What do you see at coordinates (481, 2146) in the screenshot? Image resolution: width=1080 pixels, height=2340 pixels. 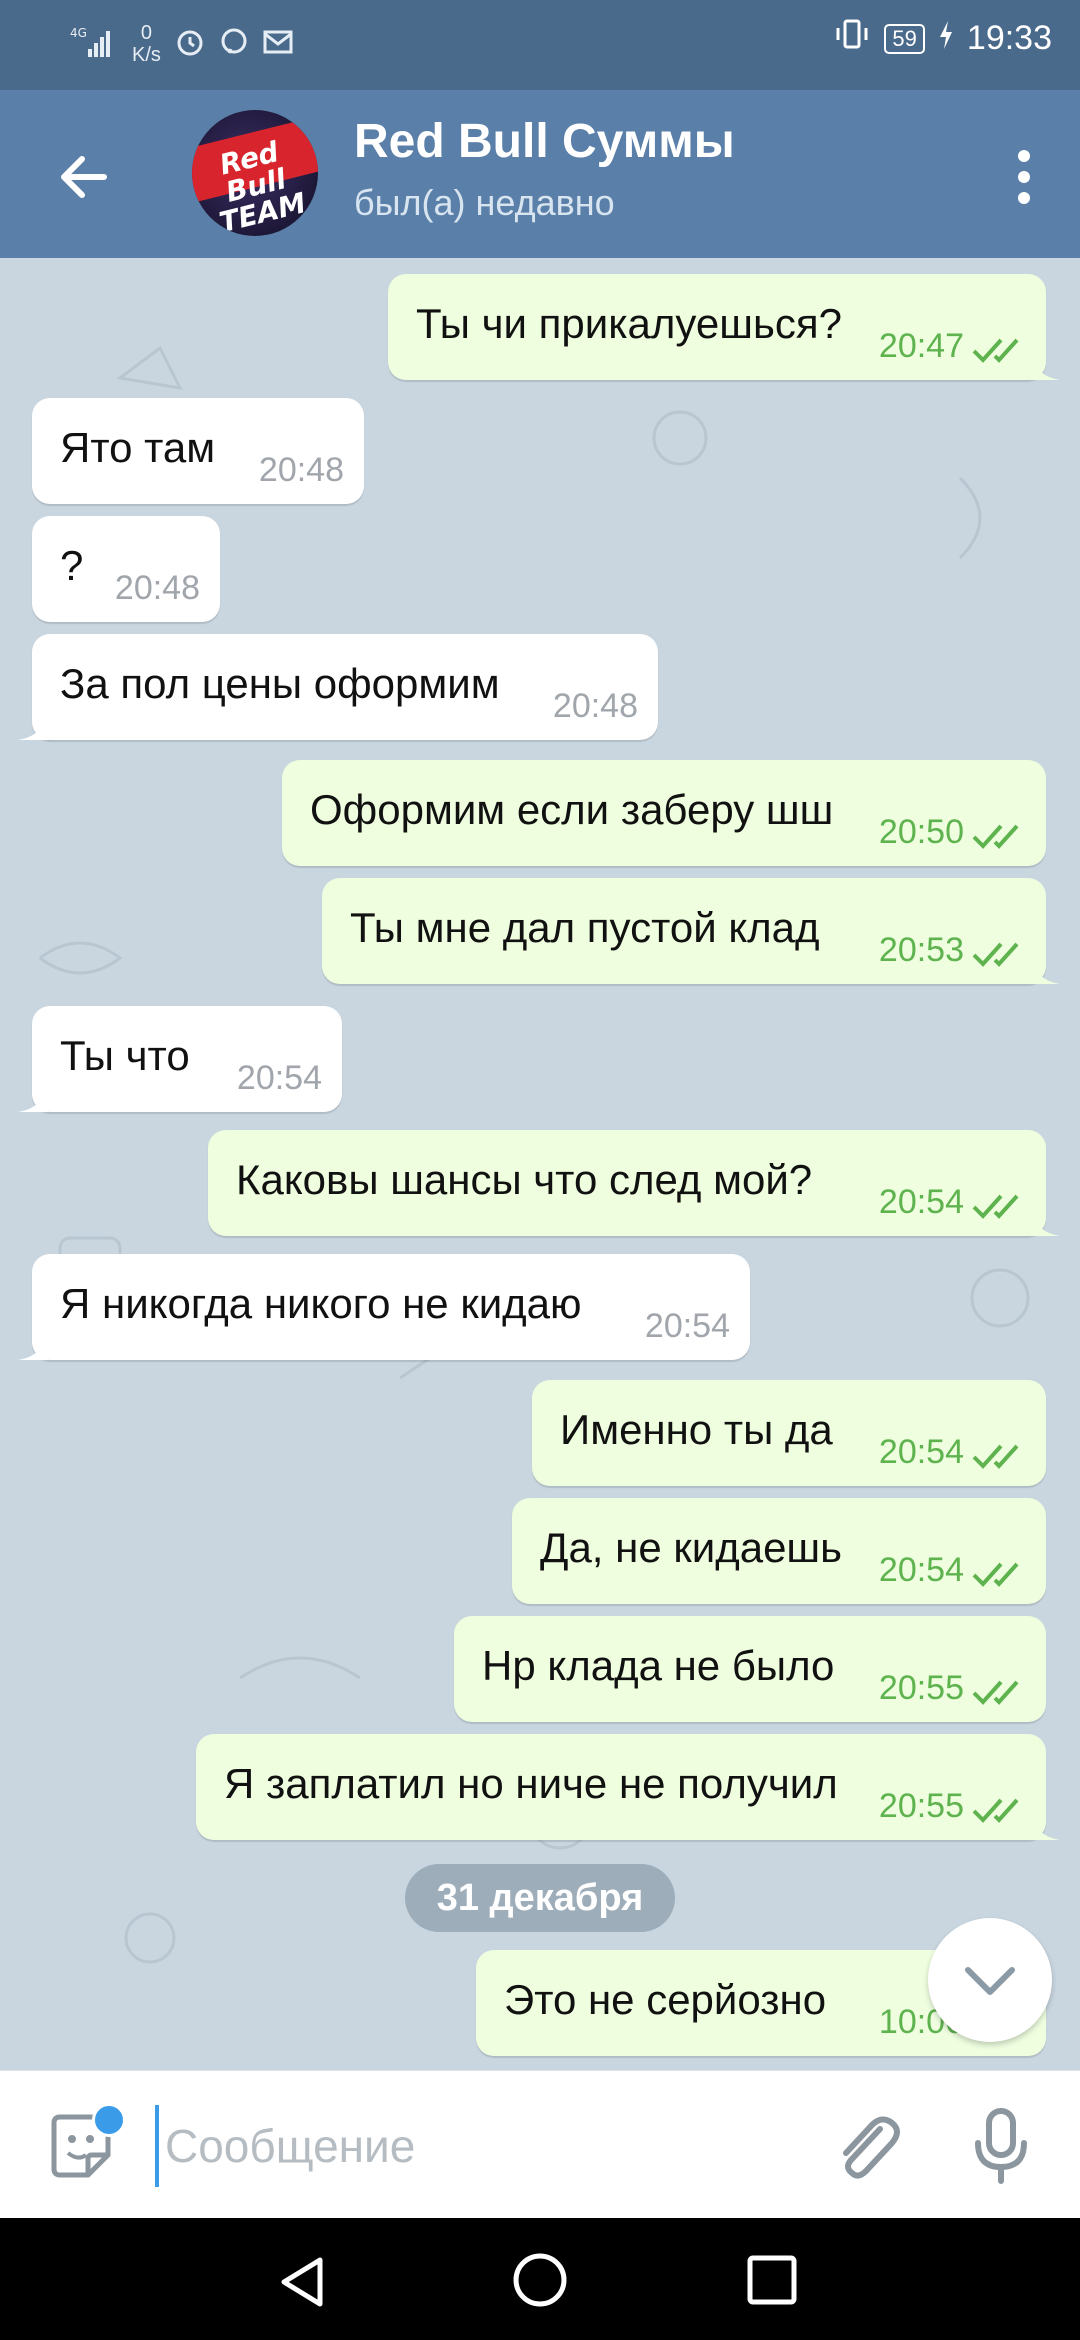 I see `message-input` at bounding box center [481, 2146].